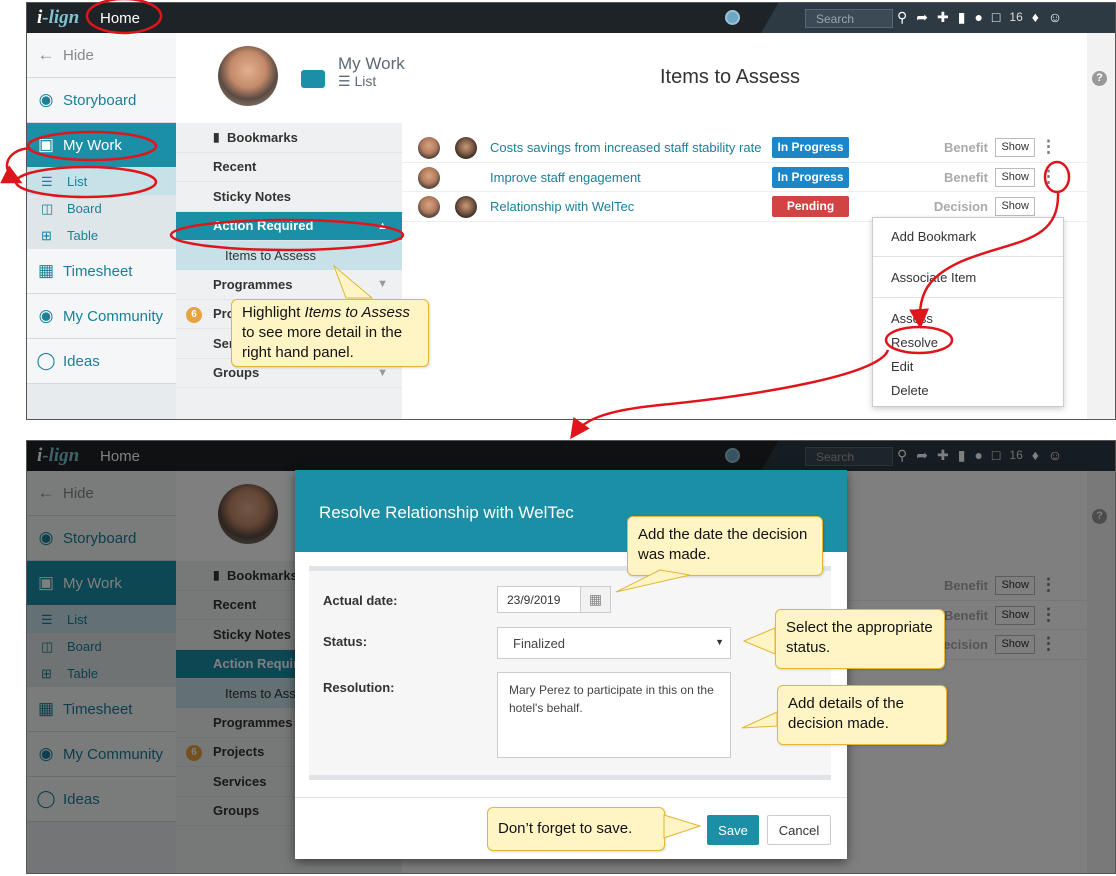  What do you see at coordinates (1016, 17) in the screenshot?
I see `notification-count: 16` at bounding box center [1016, 17].